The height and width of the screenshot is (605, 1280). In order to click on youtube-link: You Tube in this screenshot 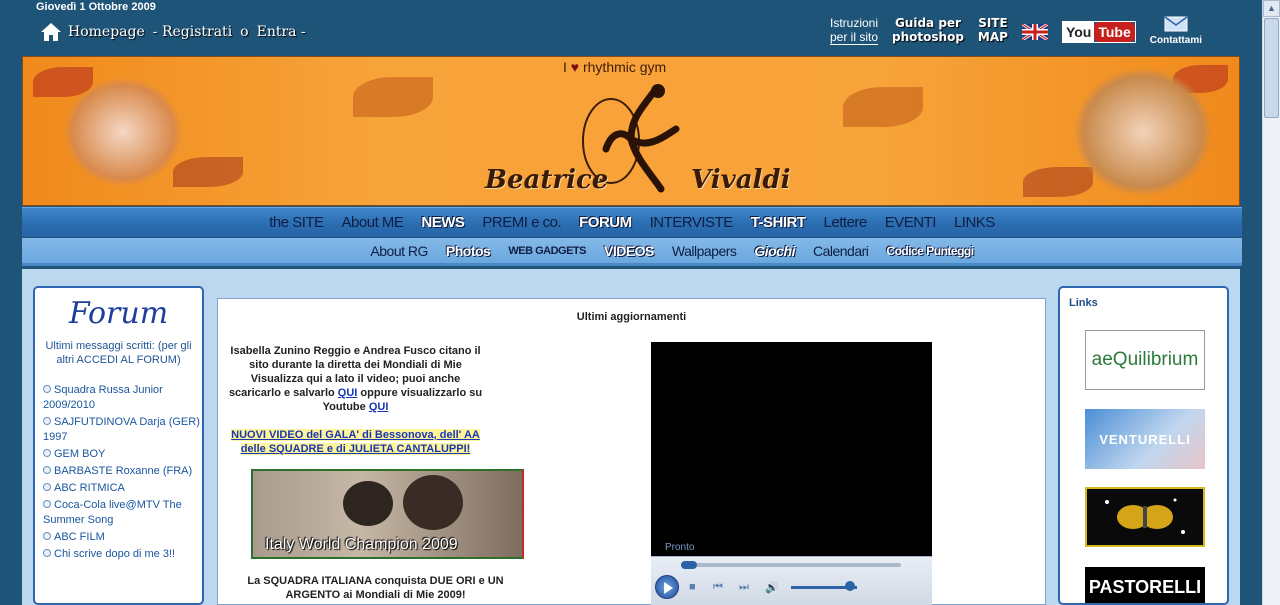, I will do `click(1098, 32)`.